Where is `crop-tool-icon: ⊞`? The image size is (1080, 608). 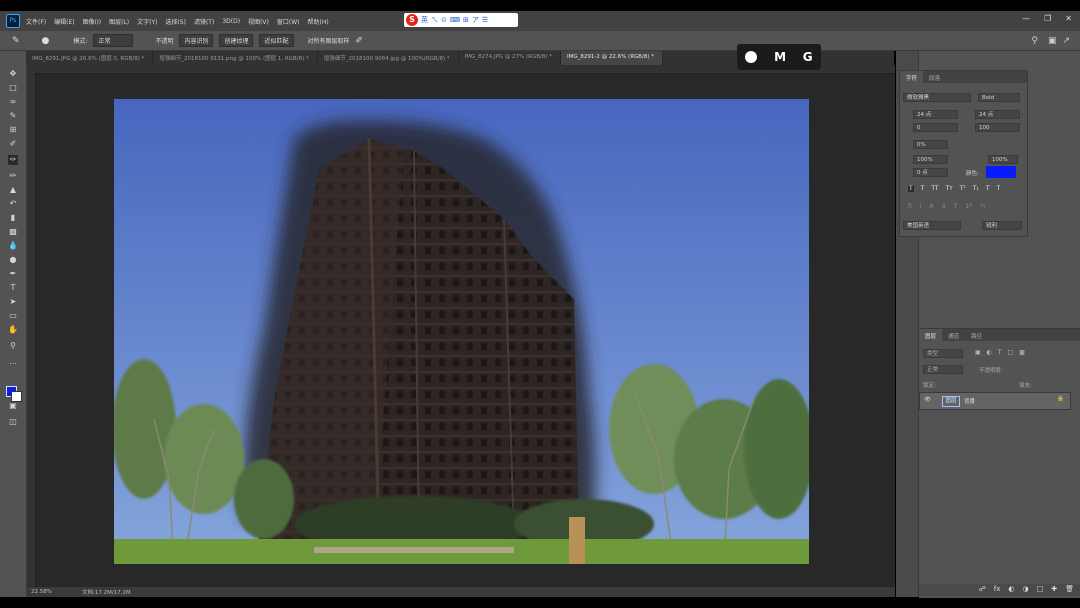
crop-tool-icon: ⊞ is located at coordinates (13, 130).